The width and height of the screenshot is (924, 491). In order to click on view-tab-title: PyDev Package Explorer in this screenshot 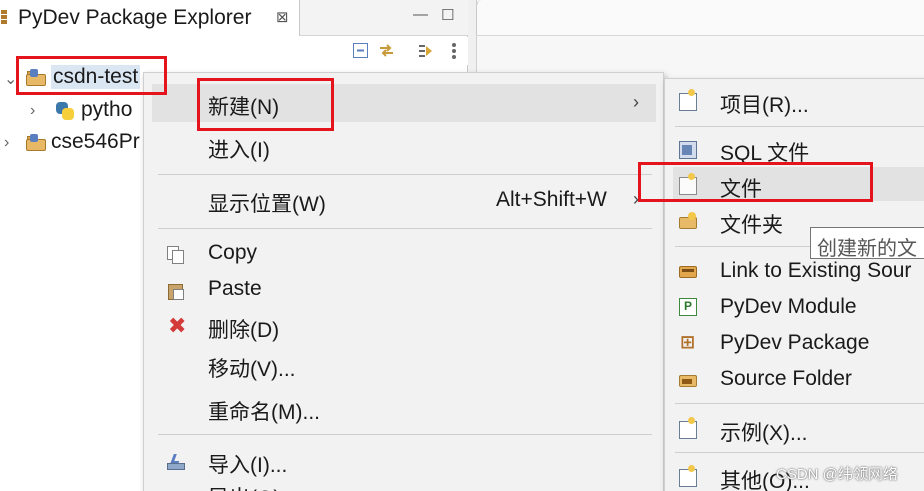, I will do `click(135, 17)`.